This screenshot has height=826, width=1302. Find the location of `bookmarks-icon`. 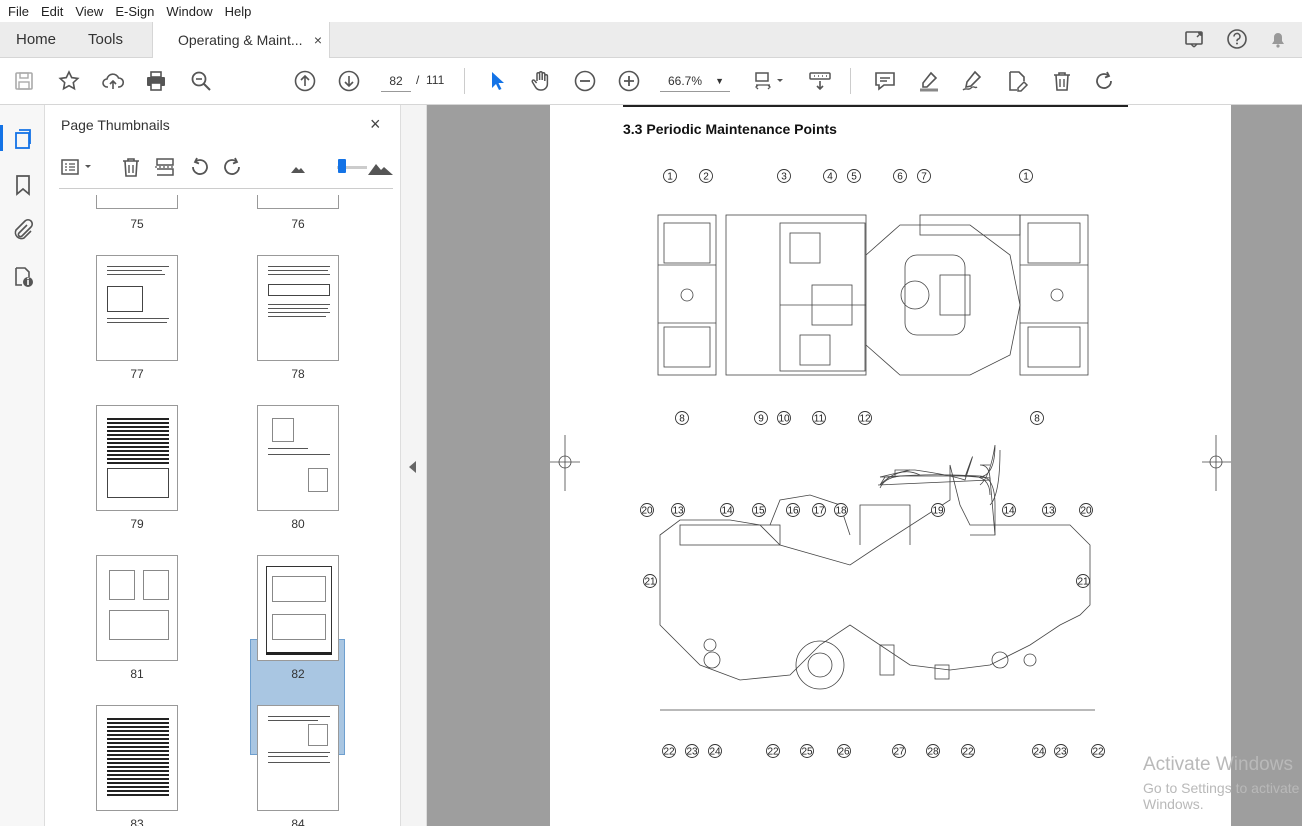

bookmarks-icon is located at coordinates (23, 185).